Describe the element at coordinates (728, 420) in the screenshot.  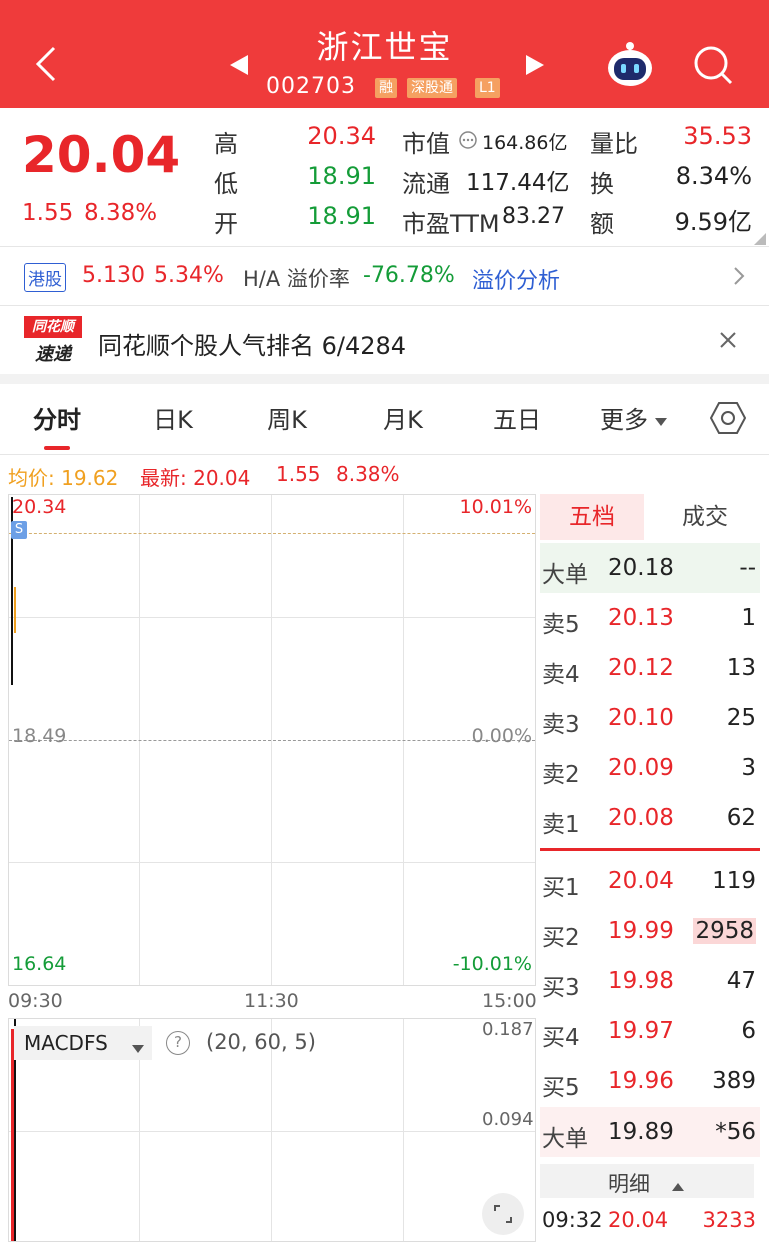
I see `settings-icon` at that location.